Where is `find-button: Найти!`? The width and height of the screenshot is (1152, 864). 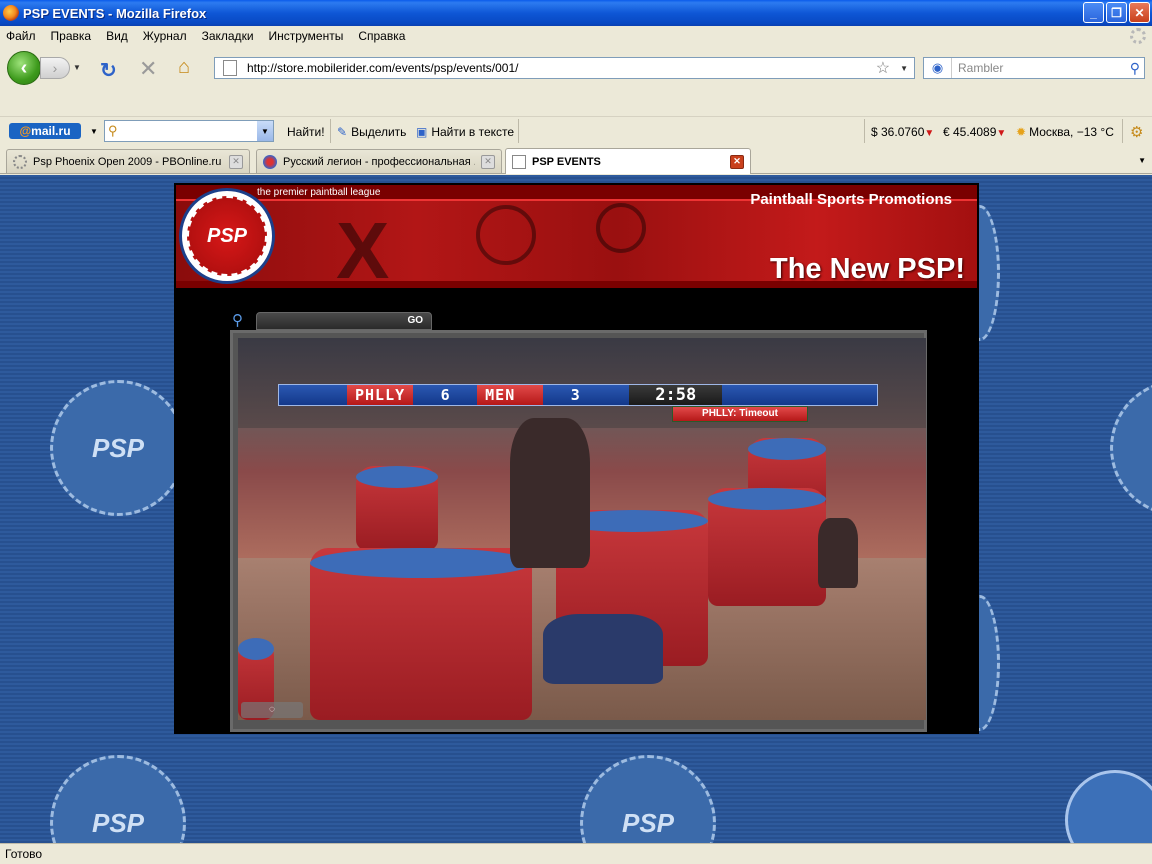 find-button: Найти! is located at coordinates (306, 132).